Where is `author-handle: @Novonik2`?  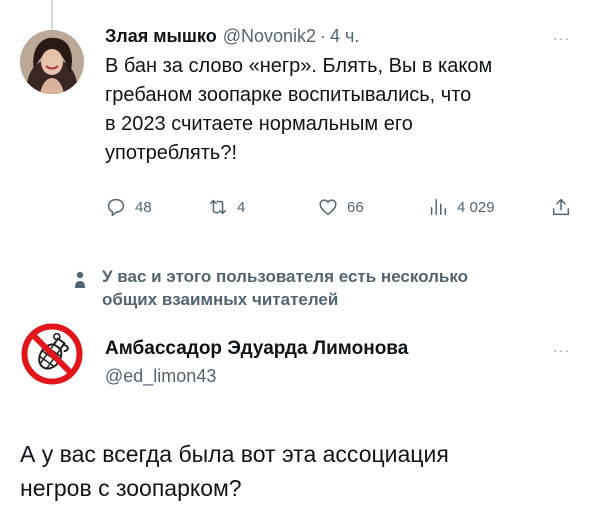 author-handle: @Novonik2 is located at coordinates (269, 36).